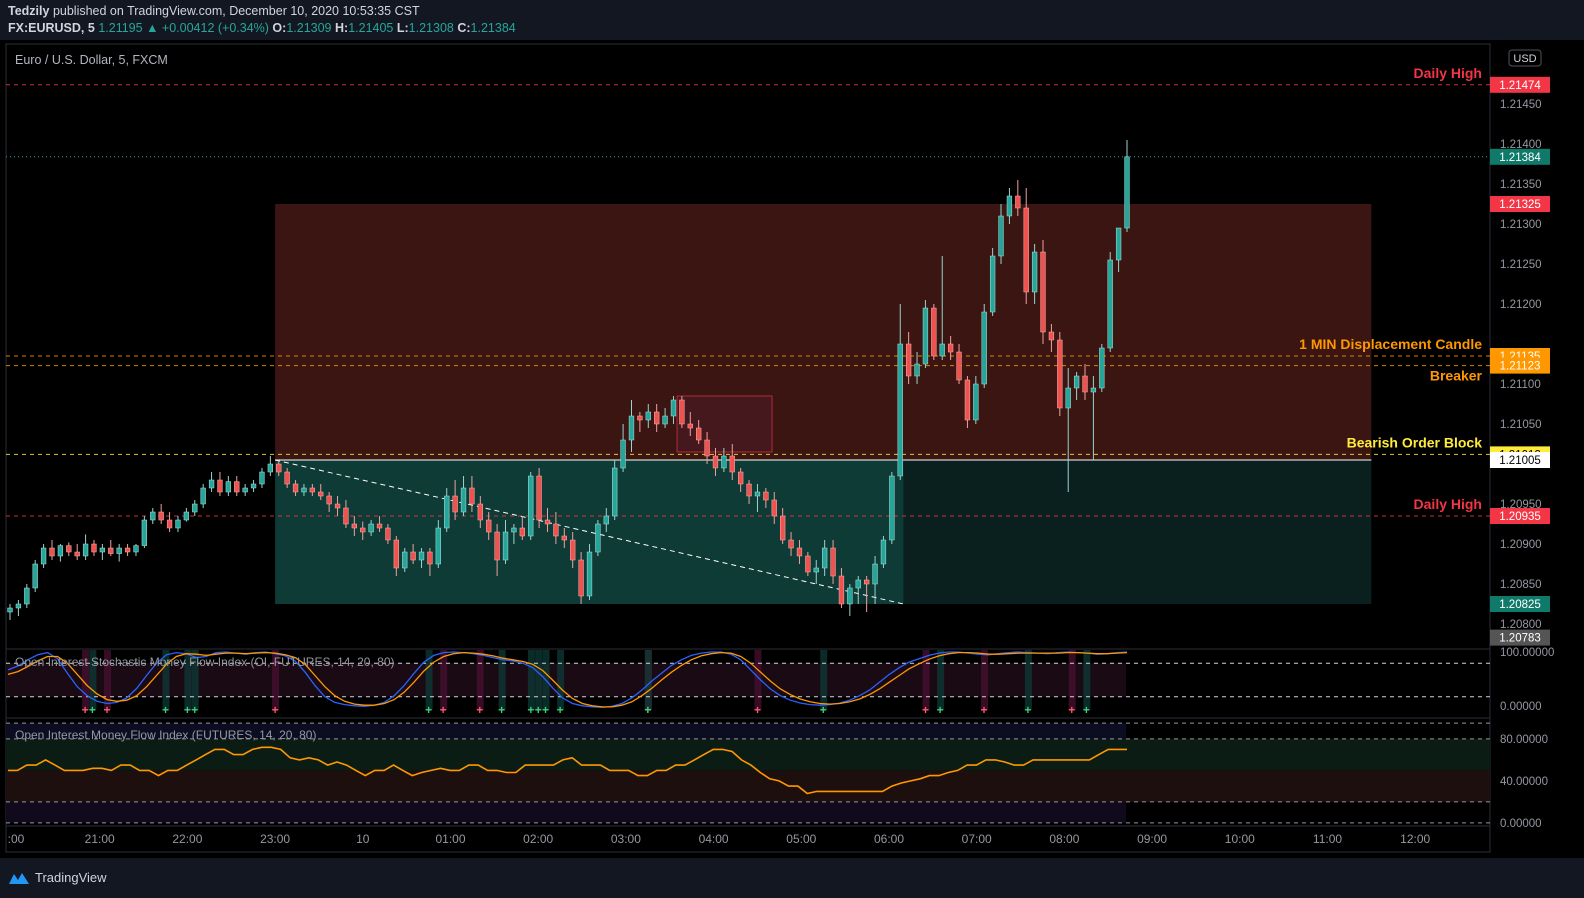 The height and width of the screenshot is (898, 1584). What do you see at coordinates (1520, 517) in the screenshot?
I see `price-badge-text: 1.20935` at bounding box center [1520, 517].